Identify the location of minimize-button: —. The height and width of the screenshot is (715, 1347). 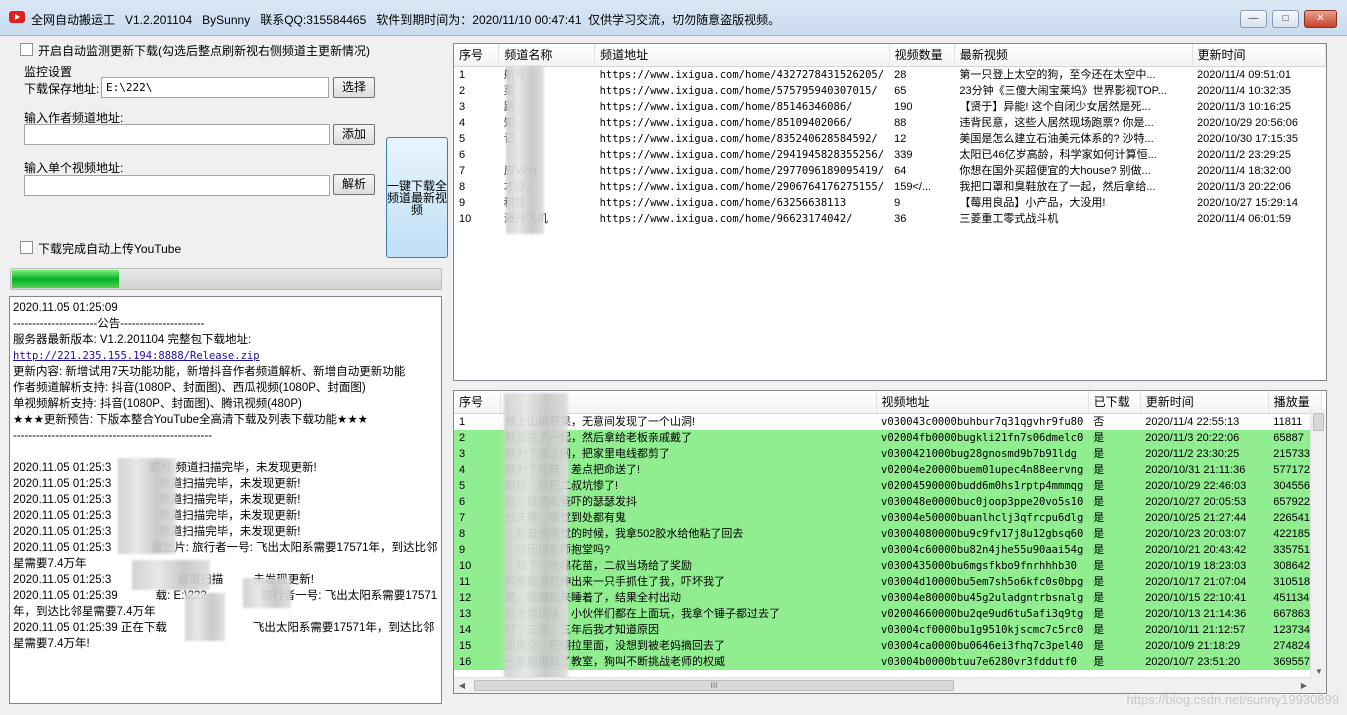
(1253, 19).